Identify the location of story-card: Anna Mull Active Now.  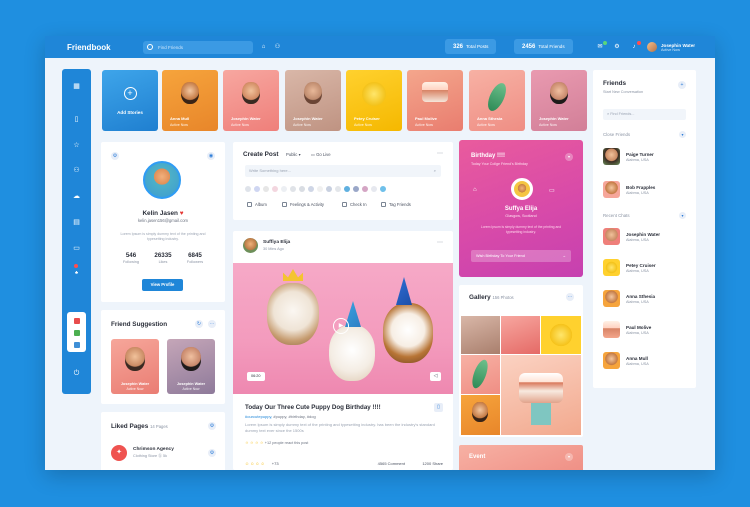
(190, 100).